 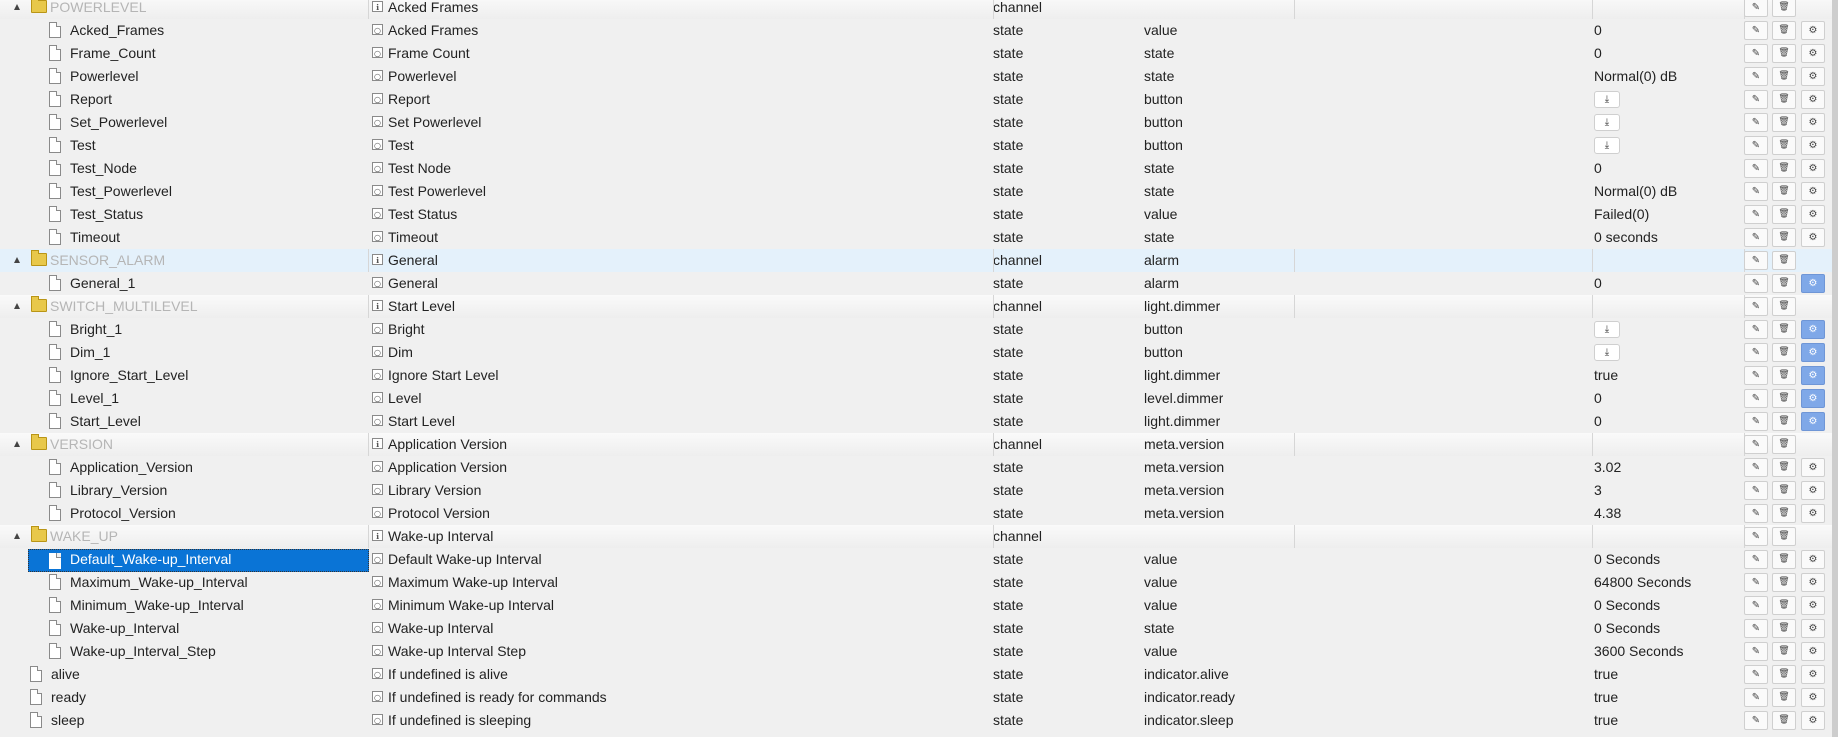 What do you see at coordinates (440, 628) in the screenshot?
I see `object-name: Wake-up Interval` at bounding box center [440, 628].